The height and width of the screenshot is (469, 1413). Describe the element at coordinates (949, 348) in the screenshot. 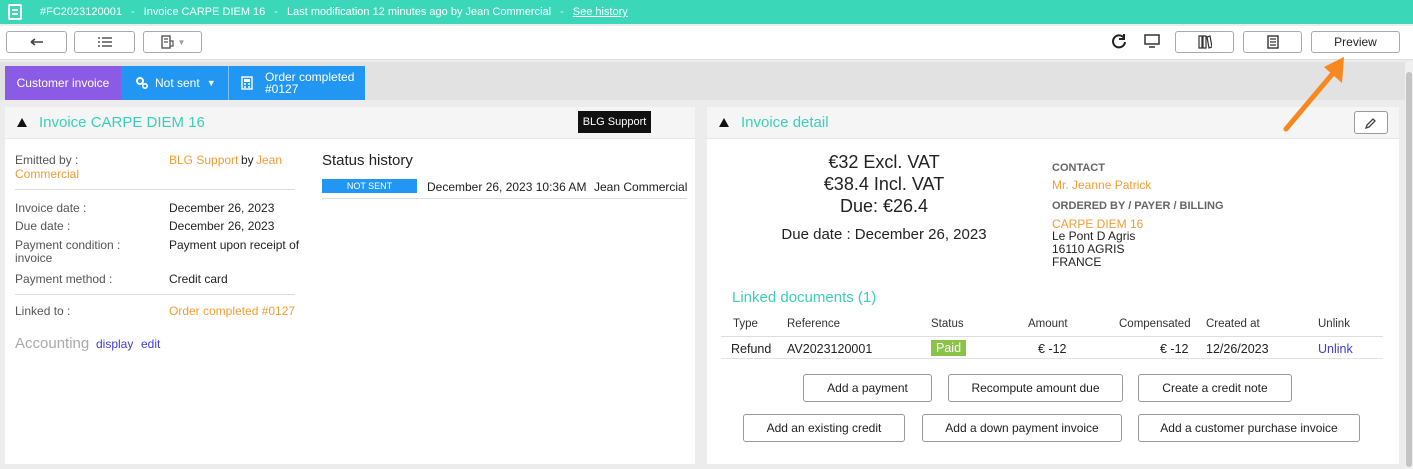

I see `paid-badge: Paid` at that location.